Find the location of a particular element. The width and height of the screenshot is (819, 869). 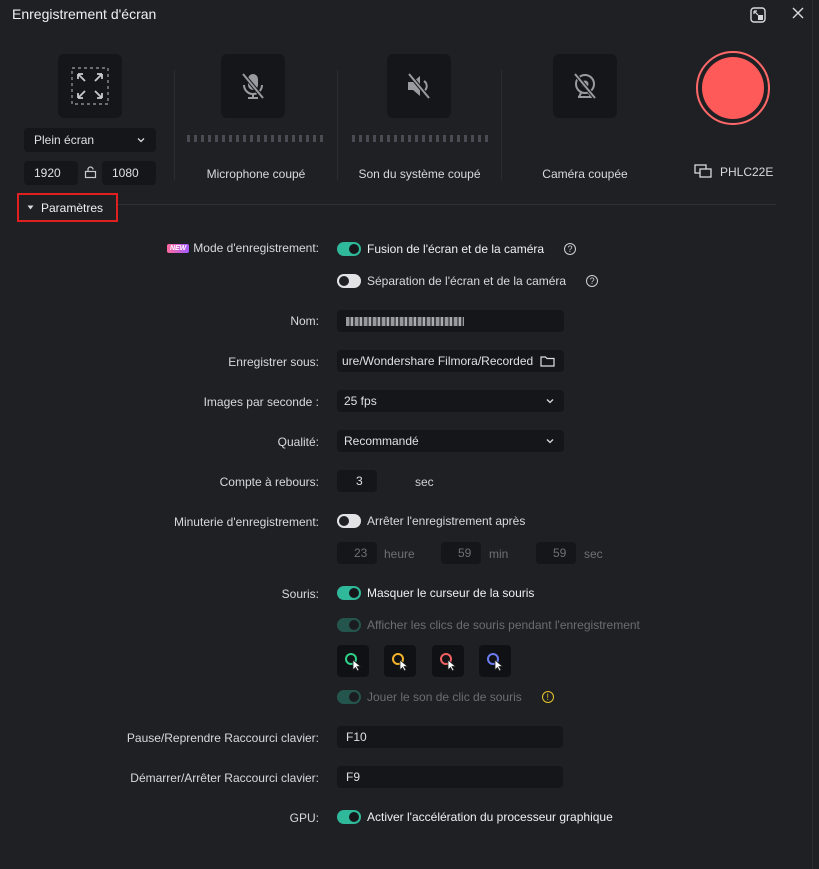

quality-label: Qualité: is located at coordinates (298, 442).